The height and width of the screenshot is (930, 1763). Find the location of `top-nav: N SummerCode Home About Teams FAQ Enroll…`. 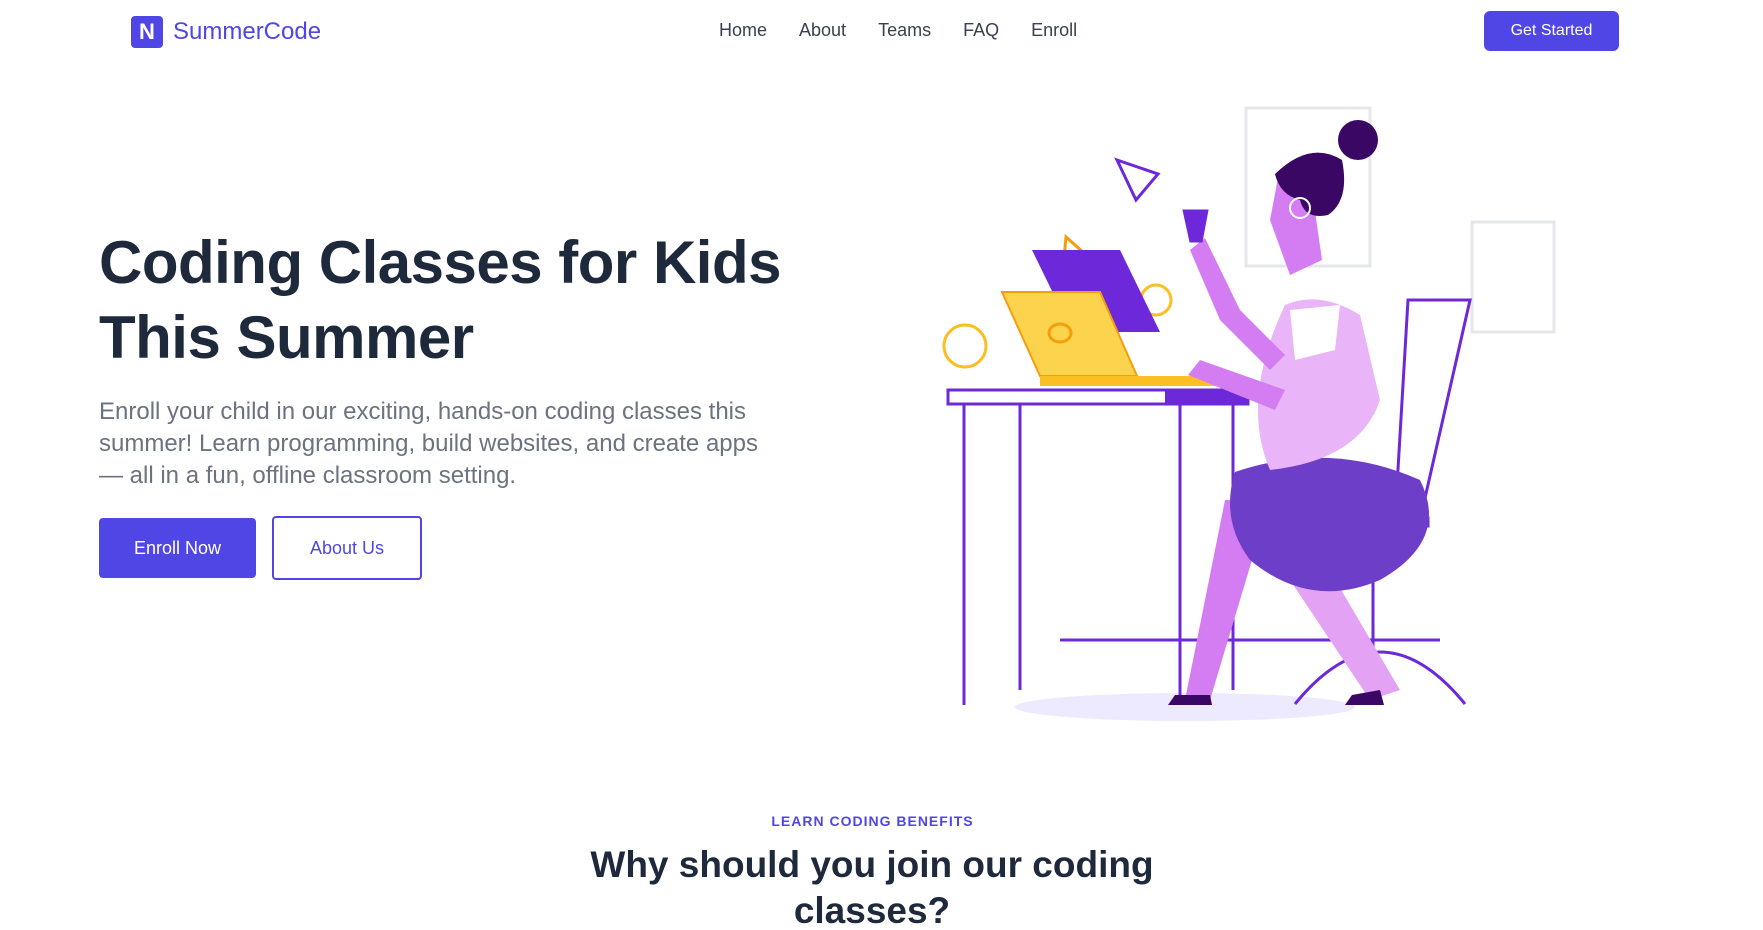

top-nav: N SummerCode Home About Teams FAQ Enroll… is located at coordinates (881, 31).